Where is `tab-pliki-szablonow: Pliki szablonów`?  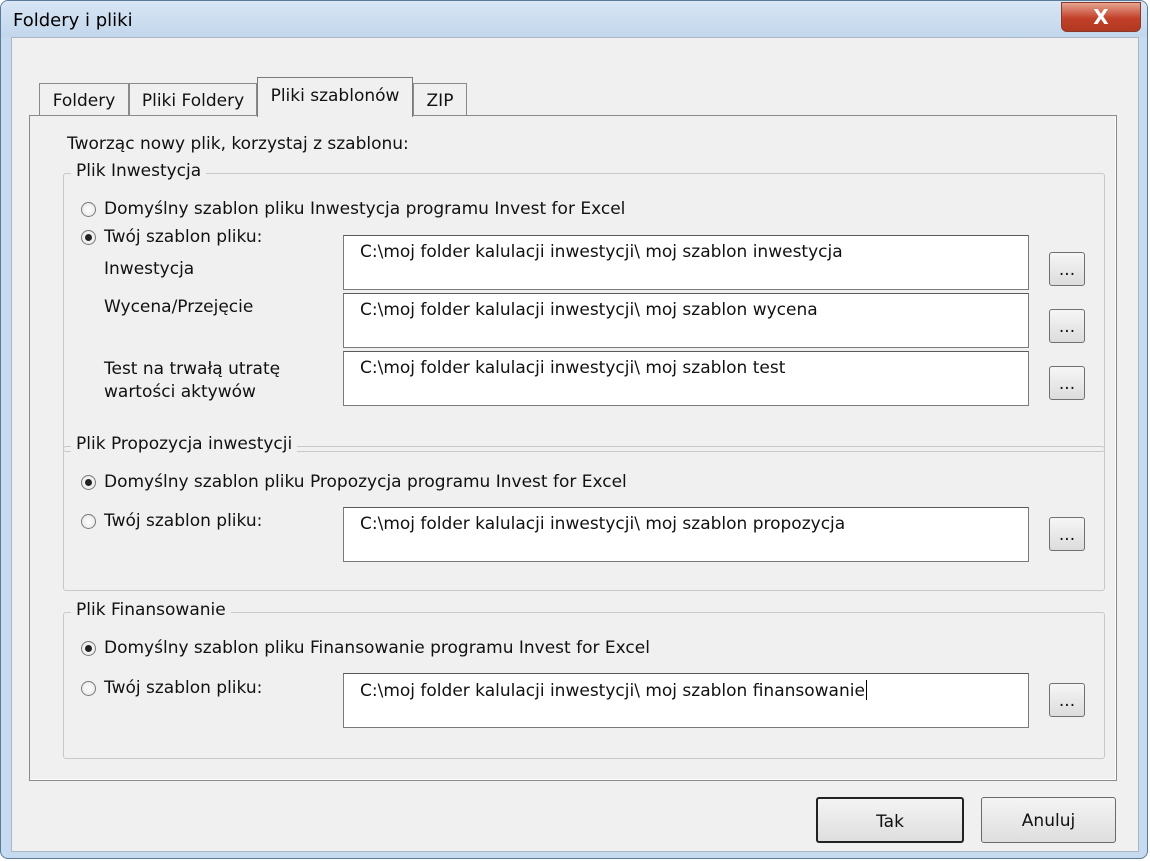
tab-pliki-szablonow: Pliki szablonów is located at coordinates (335, 97).